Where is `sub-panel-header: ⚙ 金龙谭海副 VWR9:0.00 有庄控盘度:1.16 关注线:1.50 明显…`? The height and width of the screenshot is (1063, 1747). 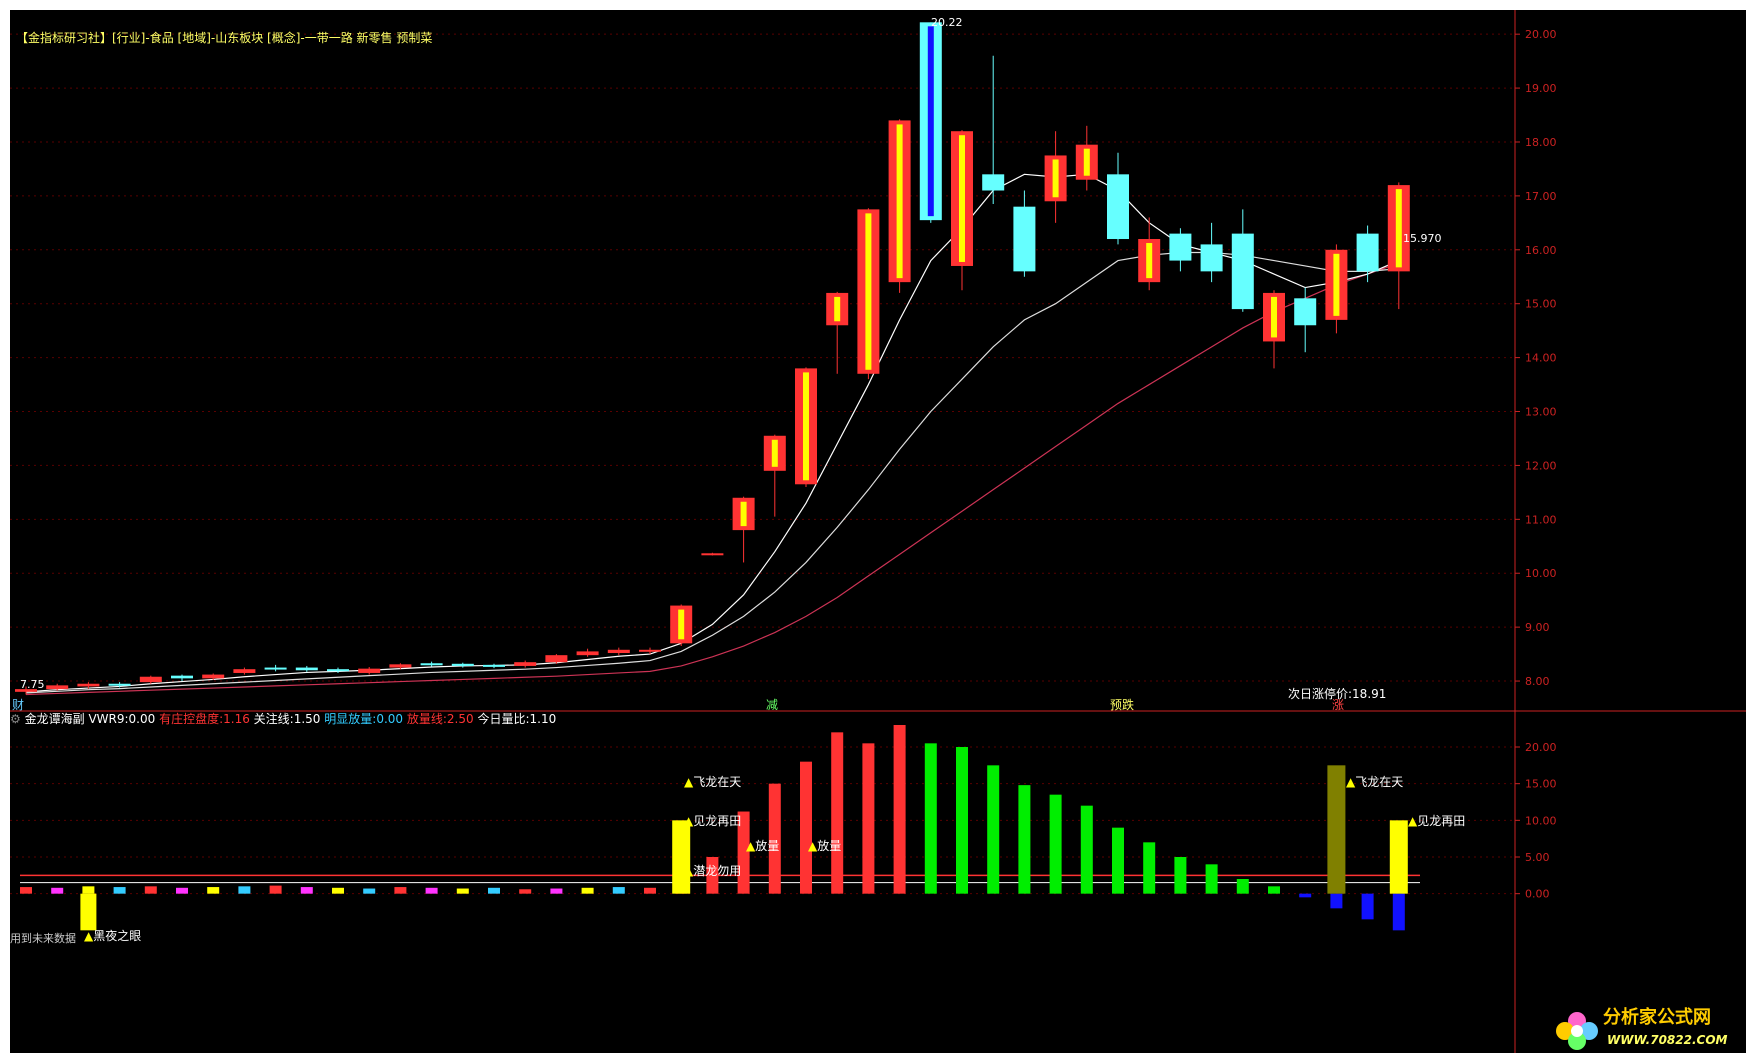
sub-panel-header: ⚙ 金龙谭海副 VWR9:0.00 有庄控盘度:1.16 关注线:1.50 明显… is located at coordinates (283, 719).